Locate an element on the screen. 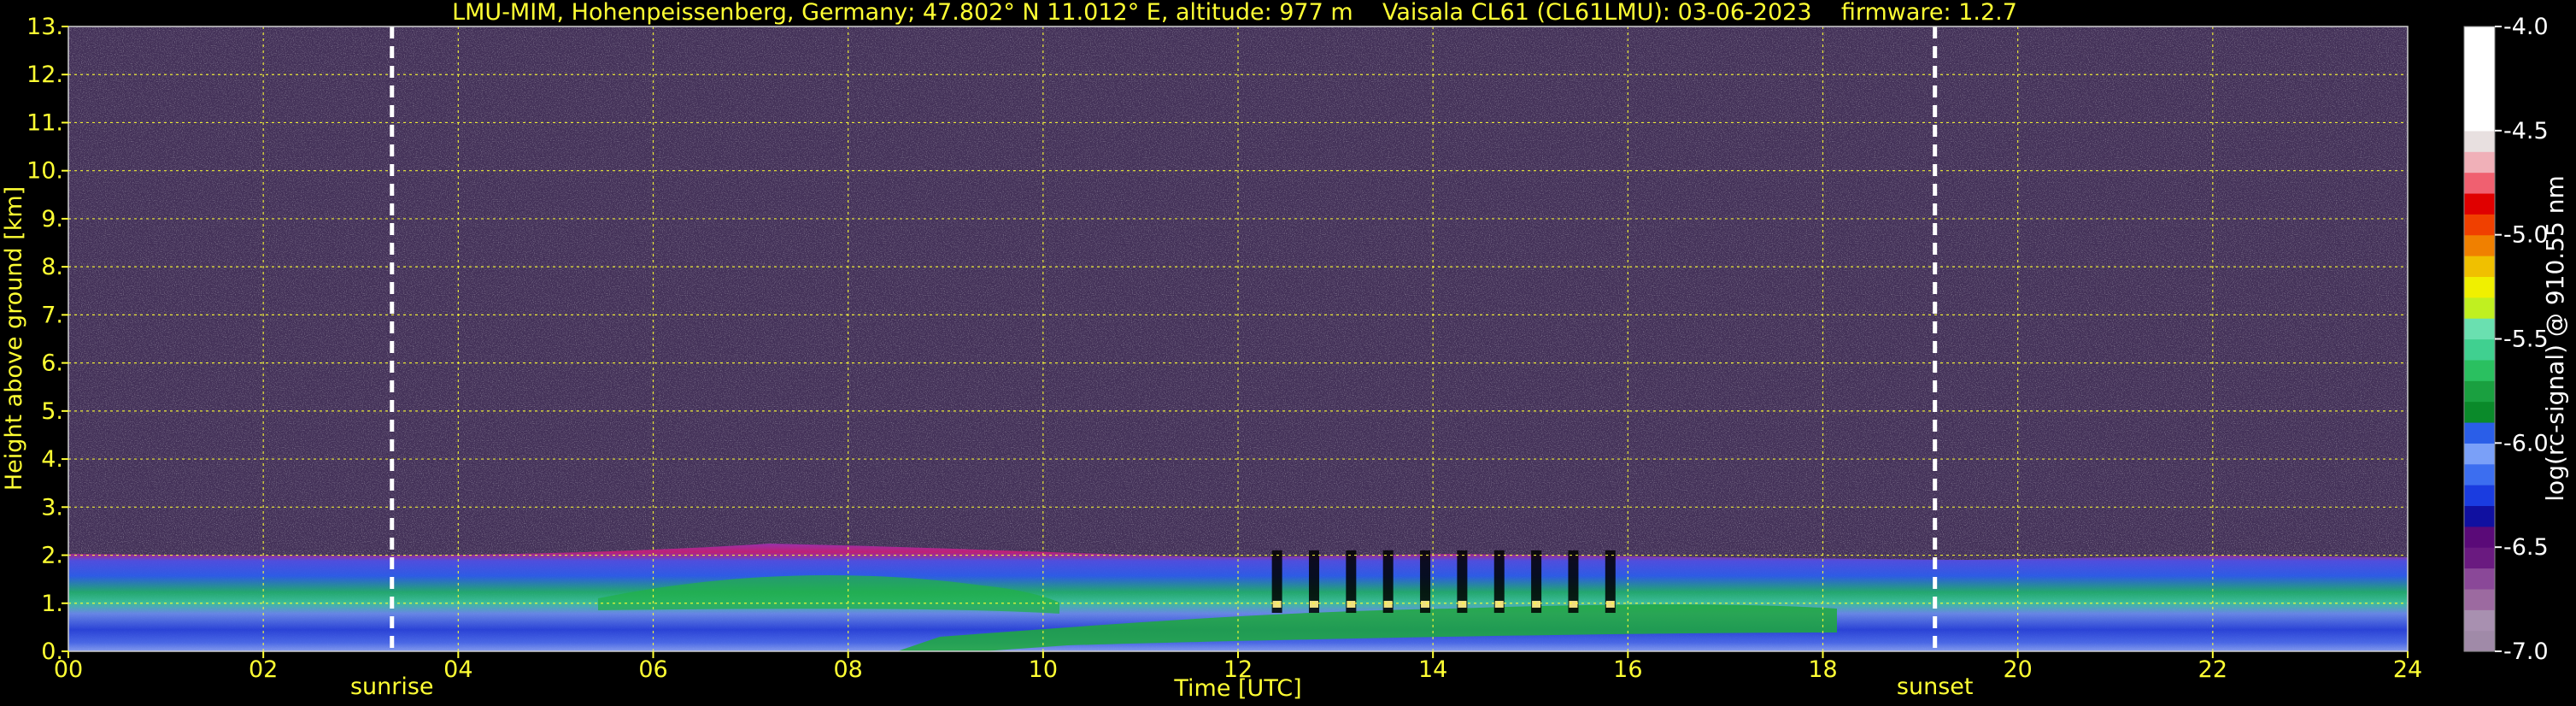  x-tick-label: 14 is located at coordinates (1432, 669).